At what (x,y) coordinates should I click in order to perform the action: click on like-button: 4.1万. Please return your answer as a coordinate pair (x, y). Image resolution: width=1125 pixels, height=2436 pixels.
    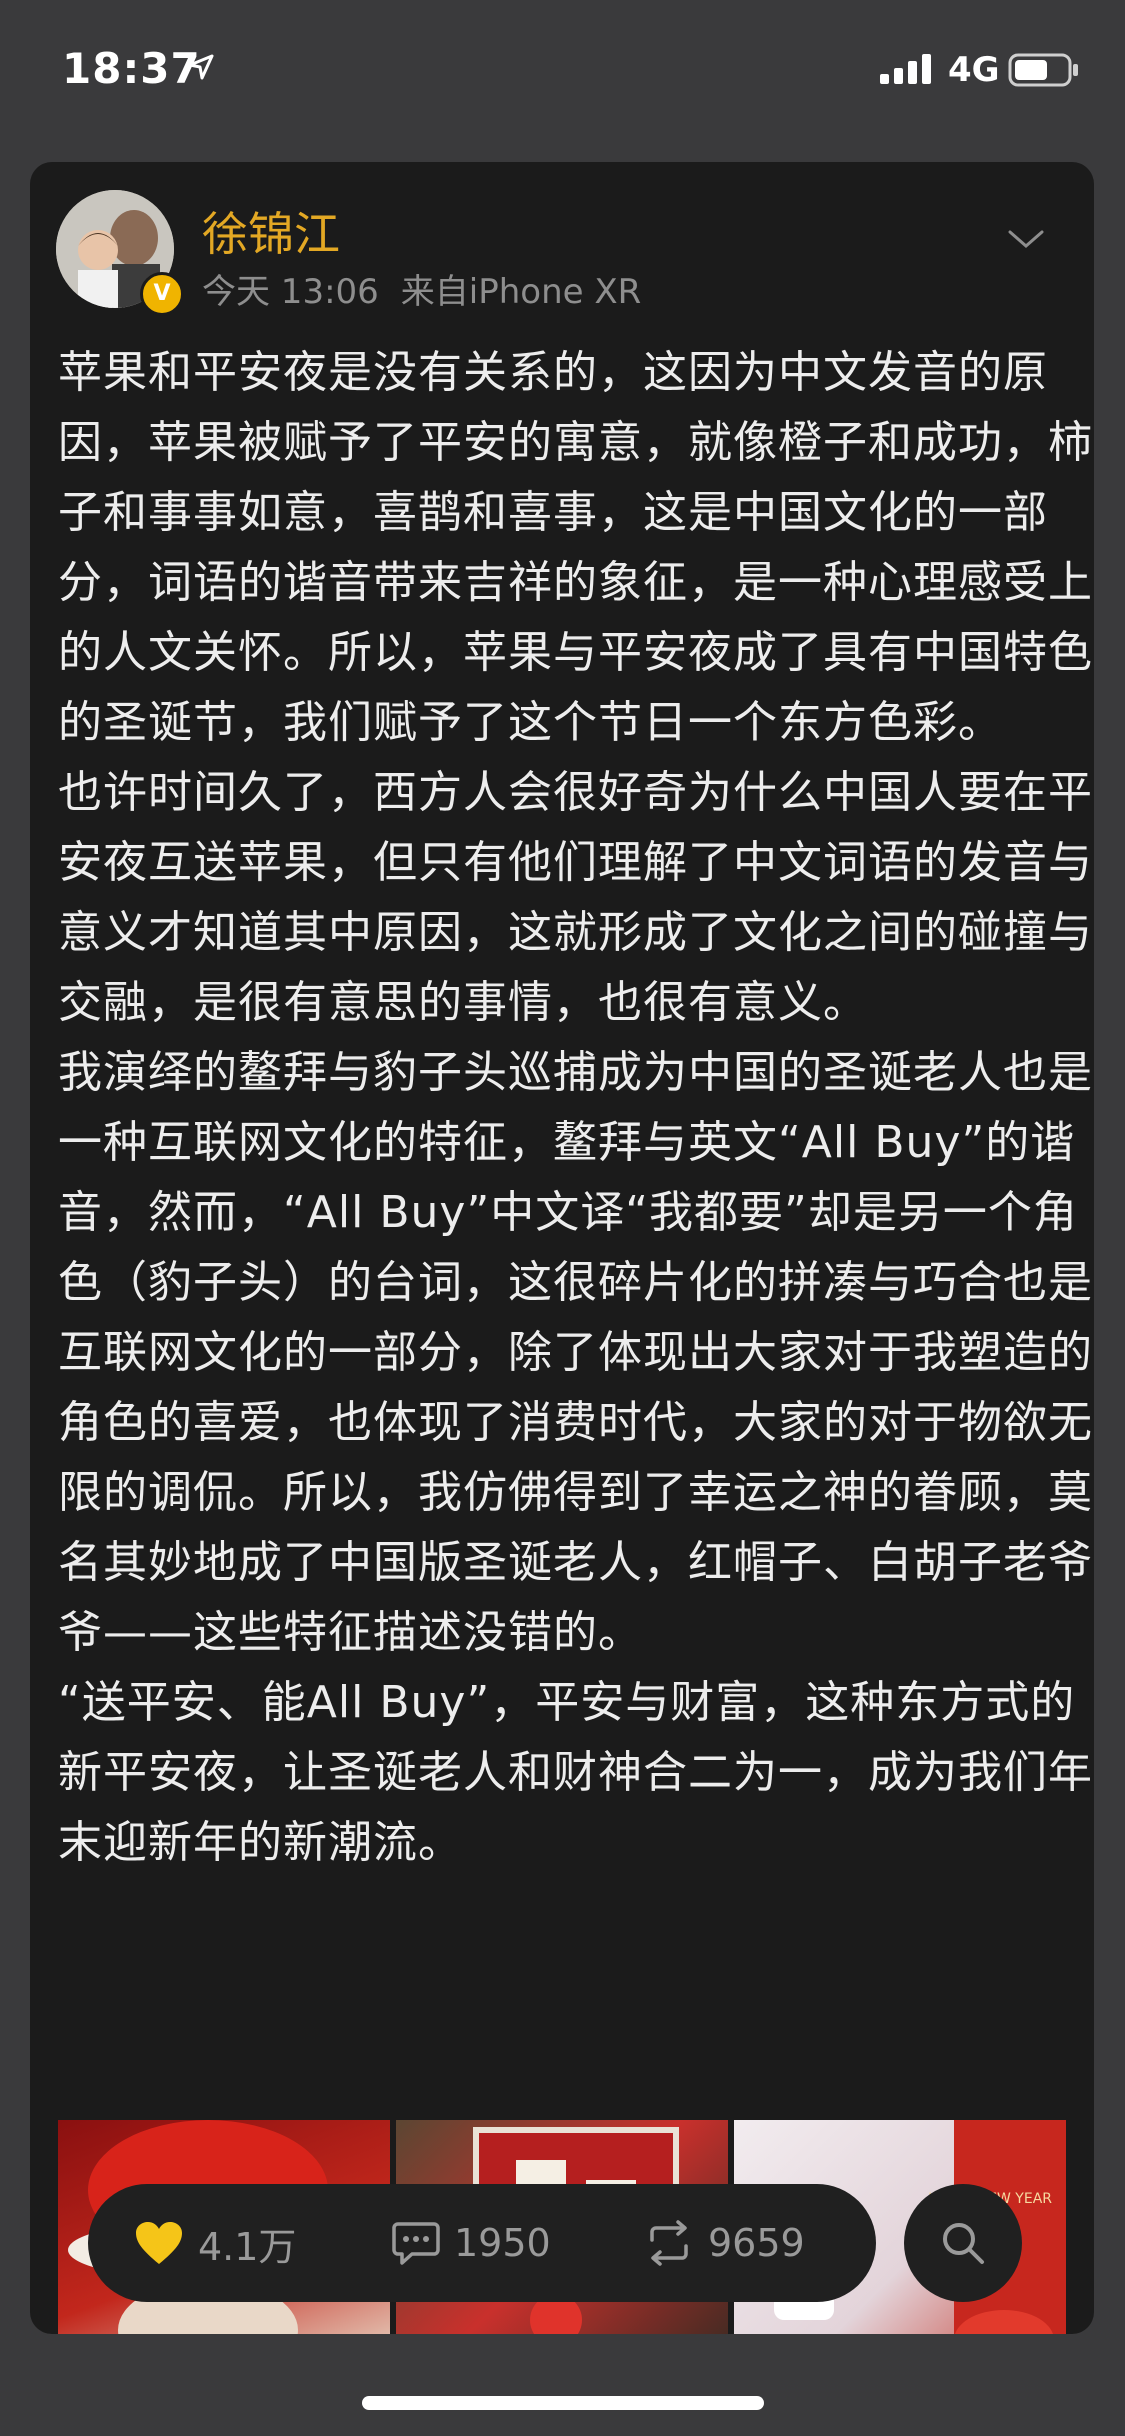
    Looking at the image, I should click on (215, 2243).